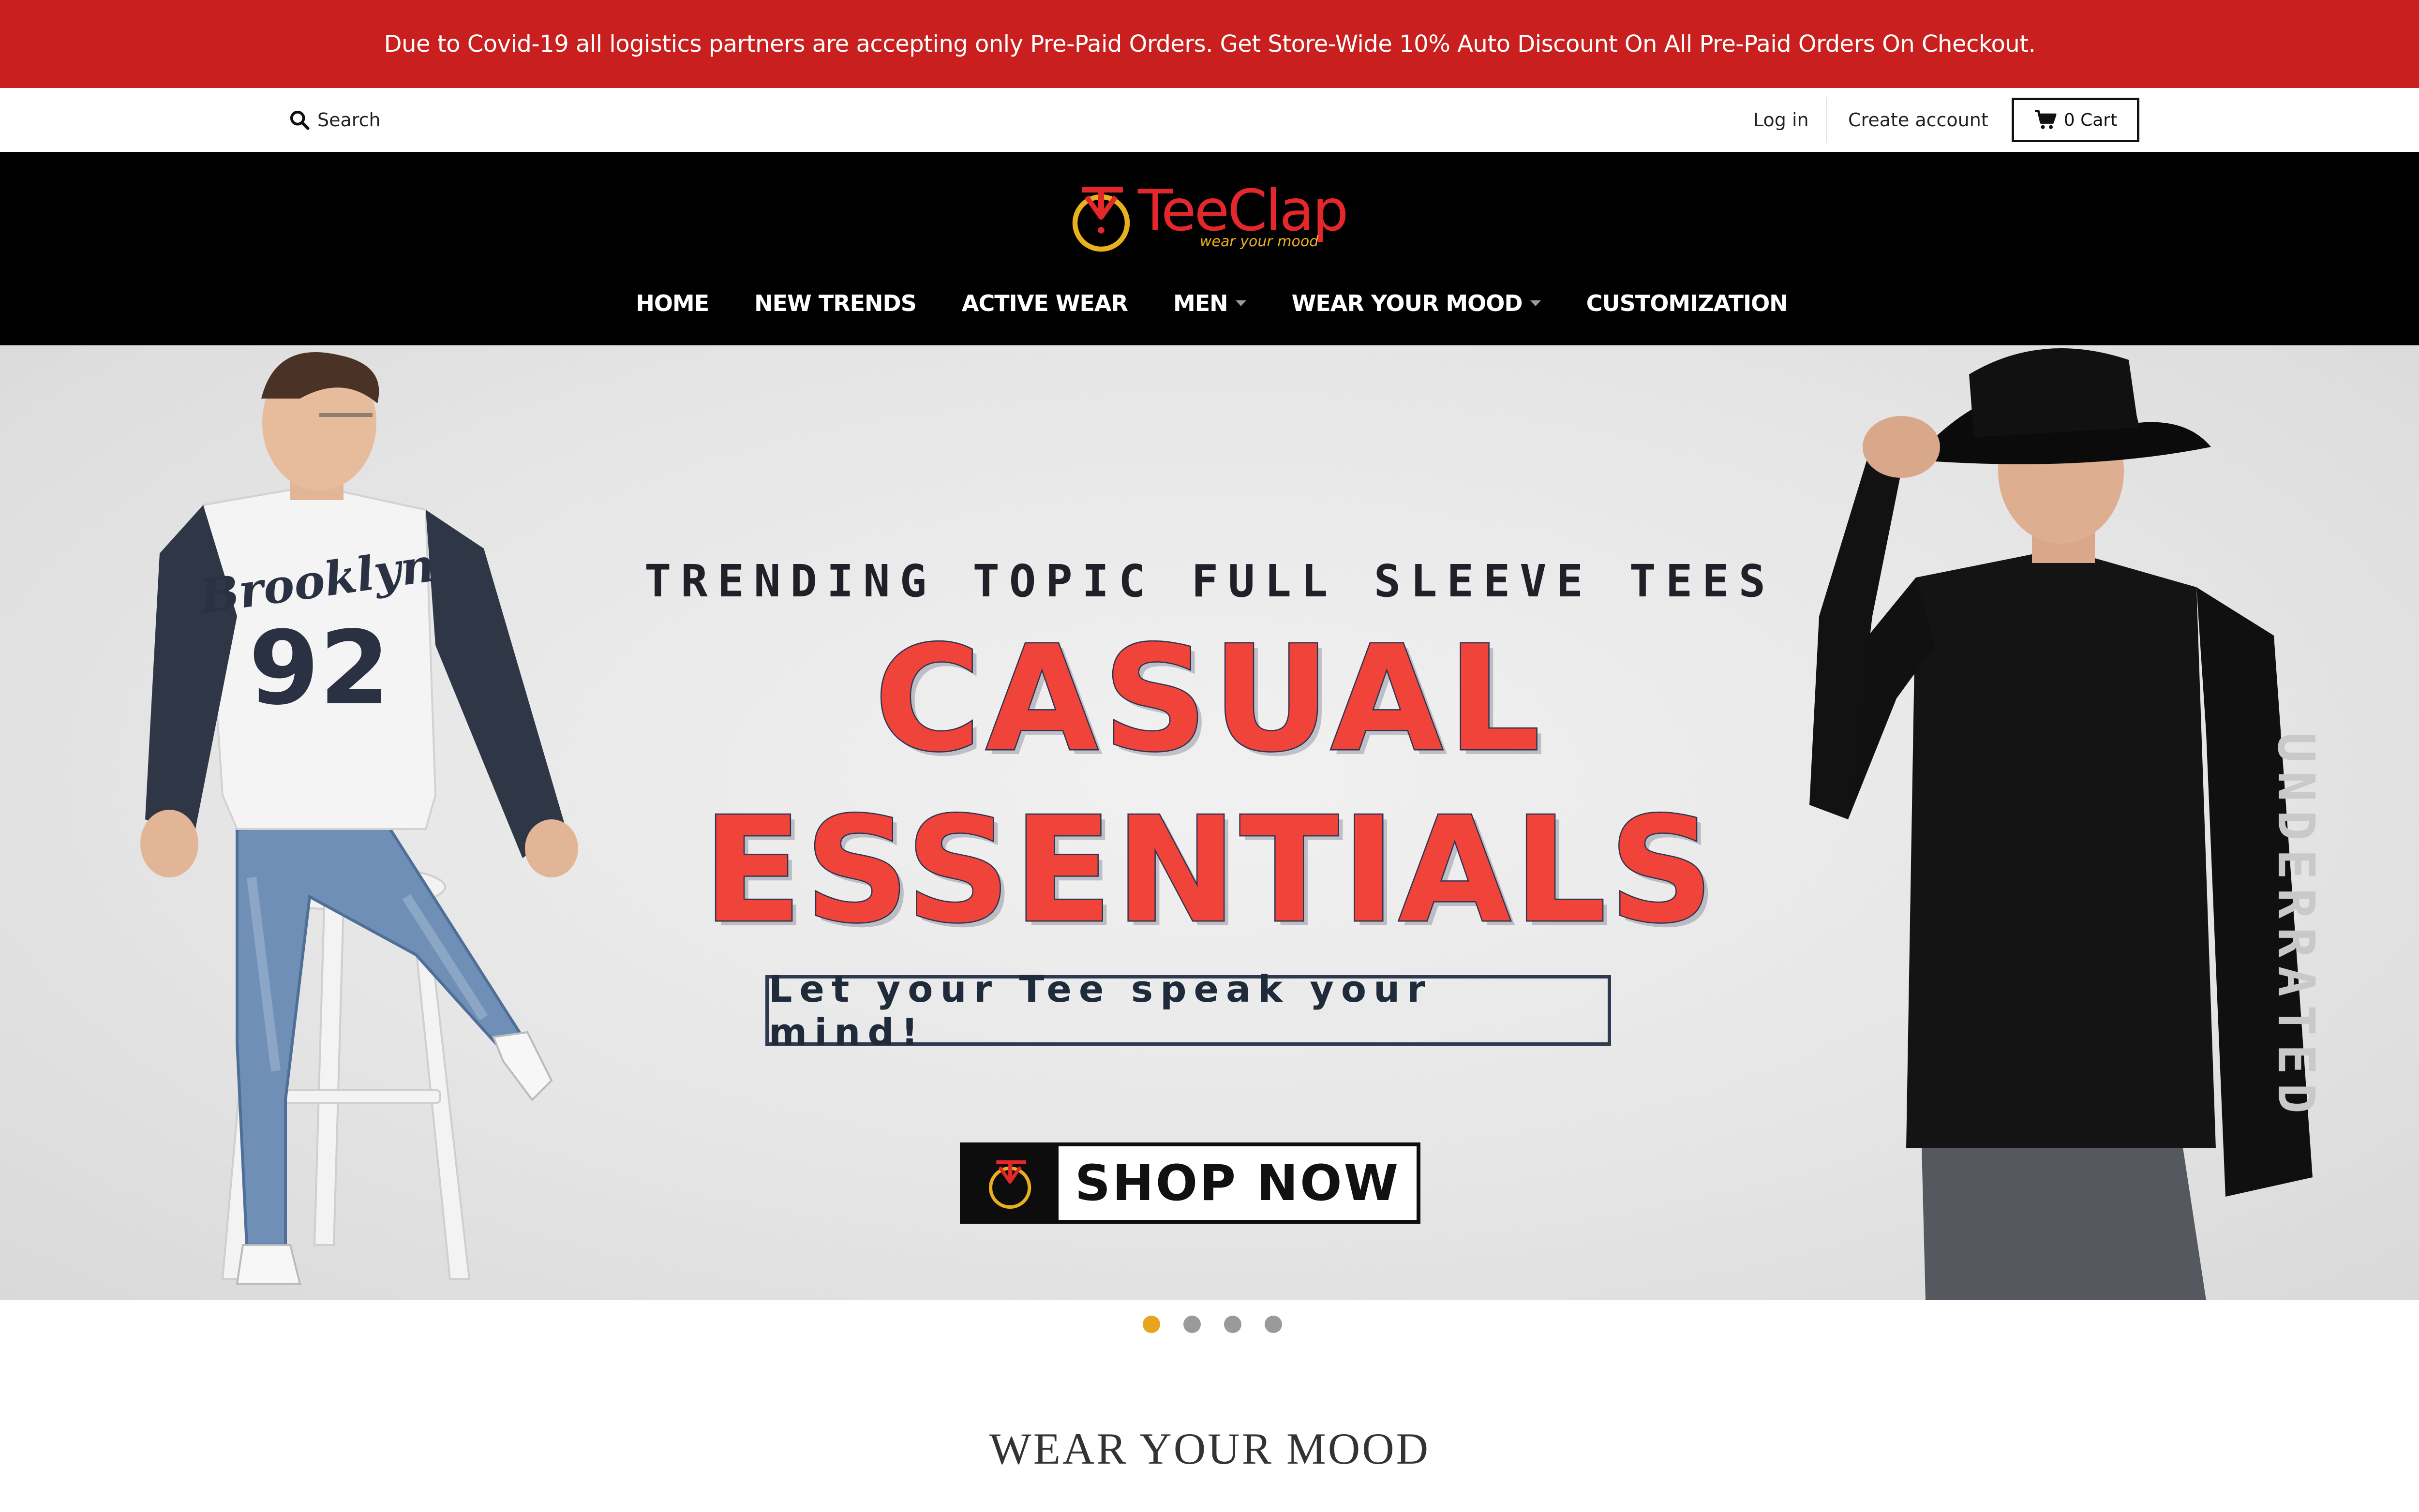 The height and width of the screenshot is (1512, 2419). Describe the element at coordinates (1209, 870) in the screenshot. I see `hero-headline-line2: ESSENTIALS` at that location.